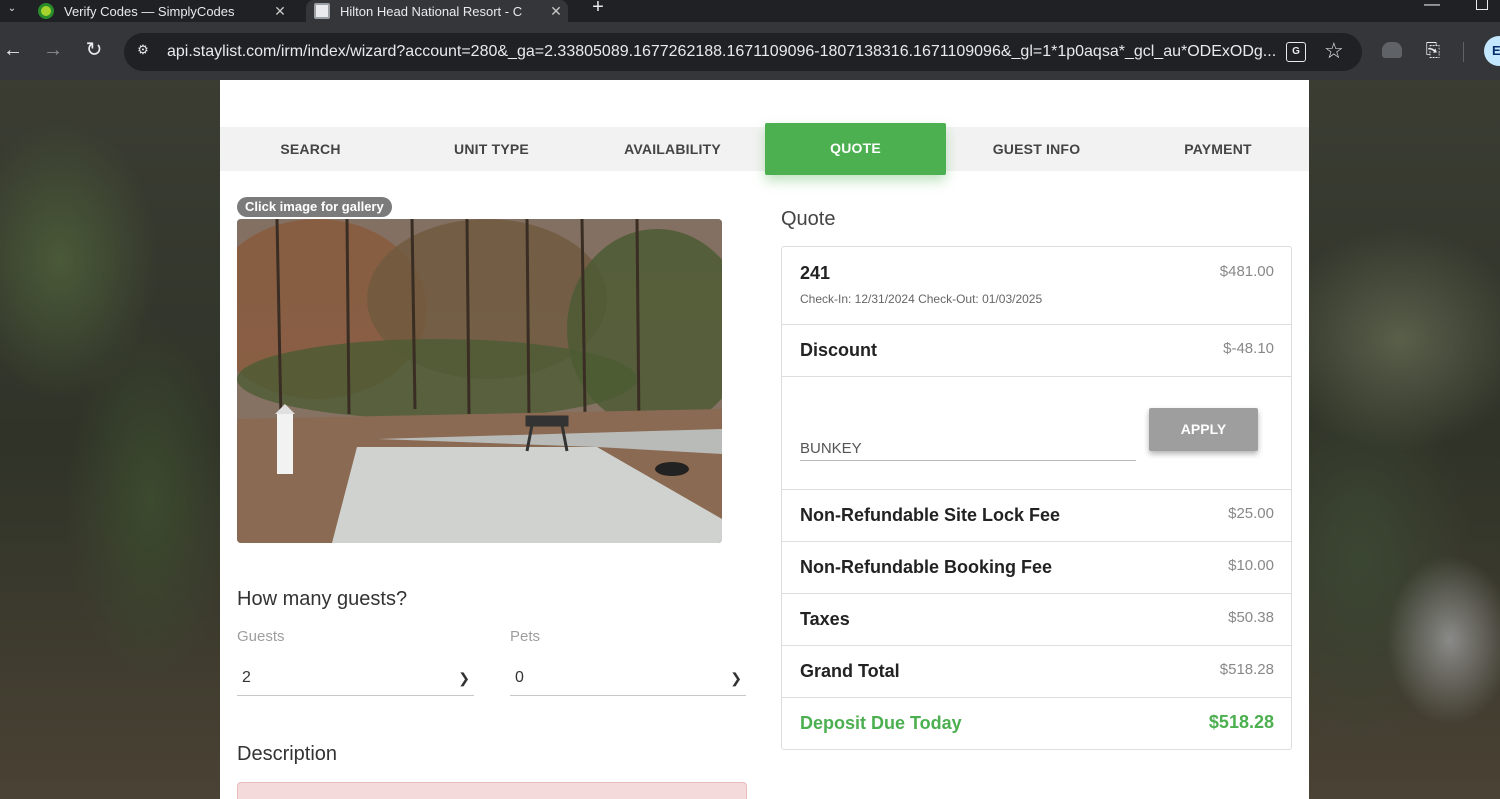  I want to click on pets-select: 0 ❯, so click(628, 677).